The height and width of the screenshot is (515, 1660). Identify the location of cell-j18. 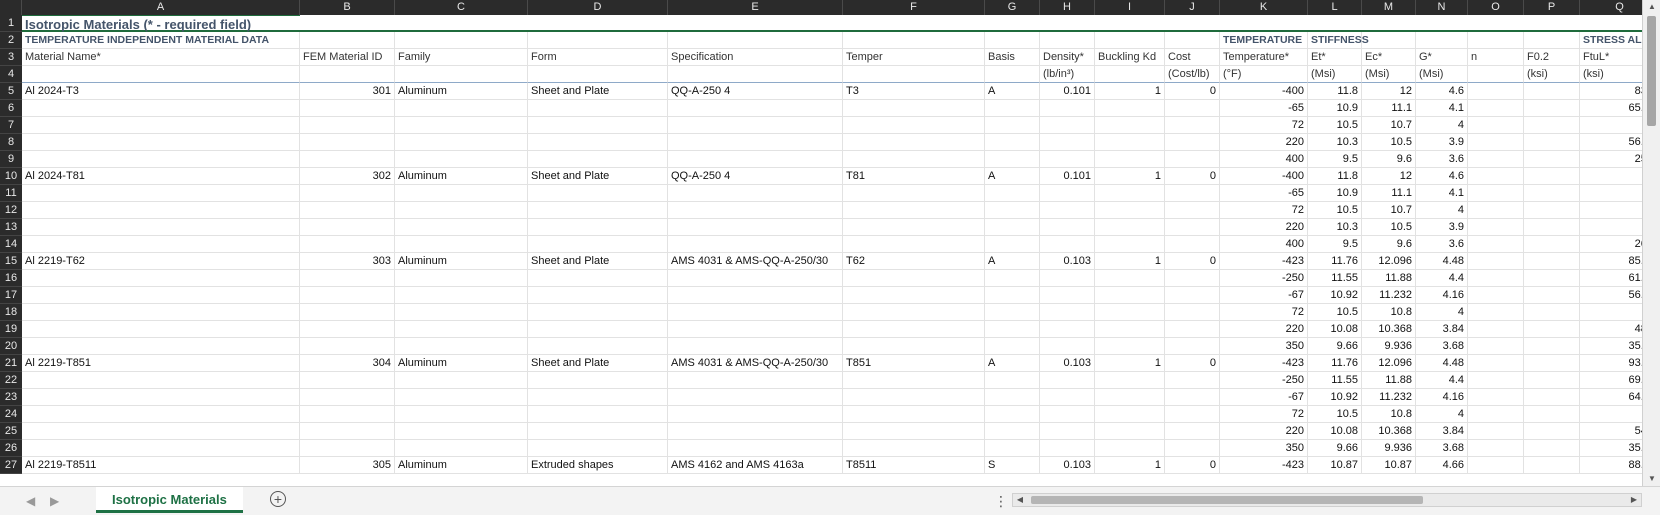
(1192, 312).